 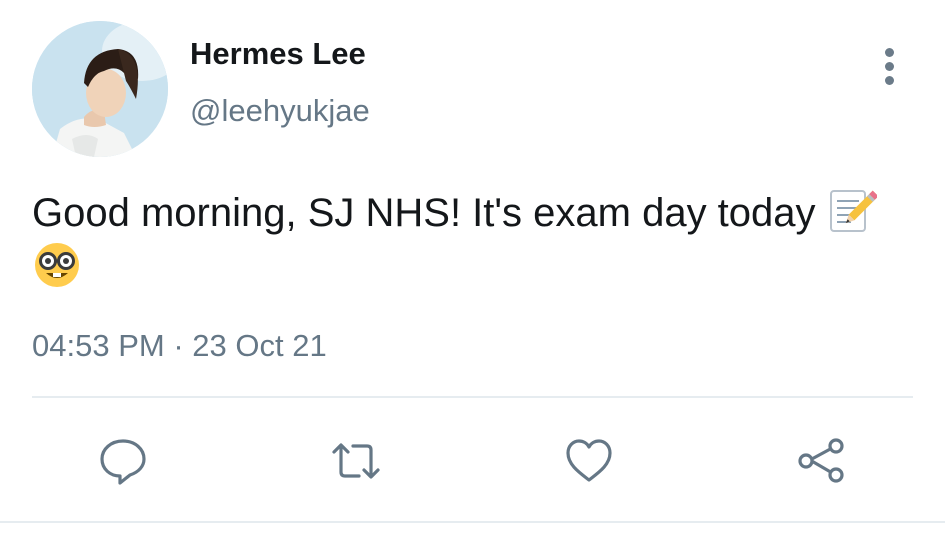 I want to click on heart-outline-icon, so click(x=589, y=460).